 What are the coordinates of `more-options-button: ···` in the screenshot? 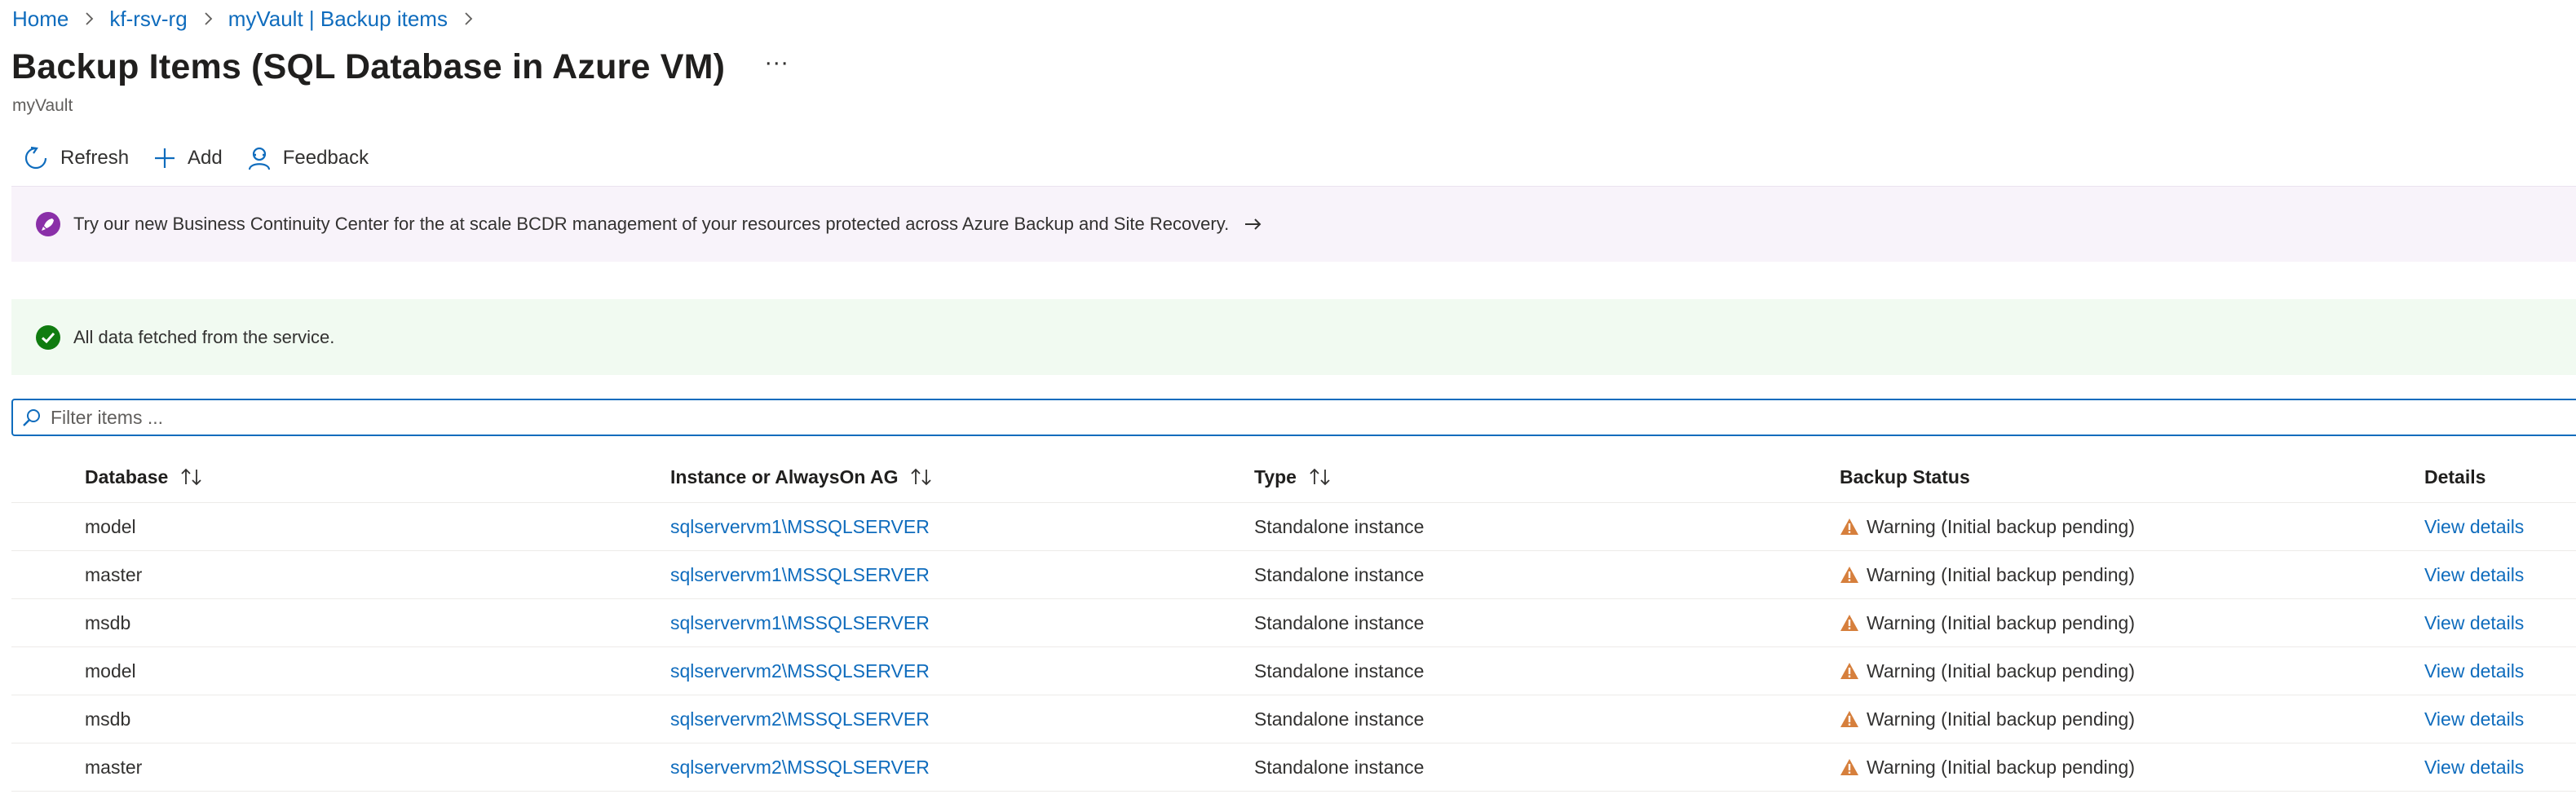 It's located at (776, 67).